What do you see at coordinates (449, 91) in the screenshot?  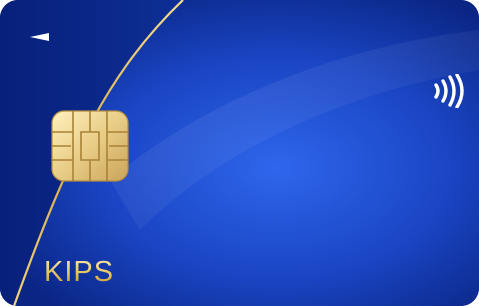 I see `contactless-icon` at bounding box center [449, 91].